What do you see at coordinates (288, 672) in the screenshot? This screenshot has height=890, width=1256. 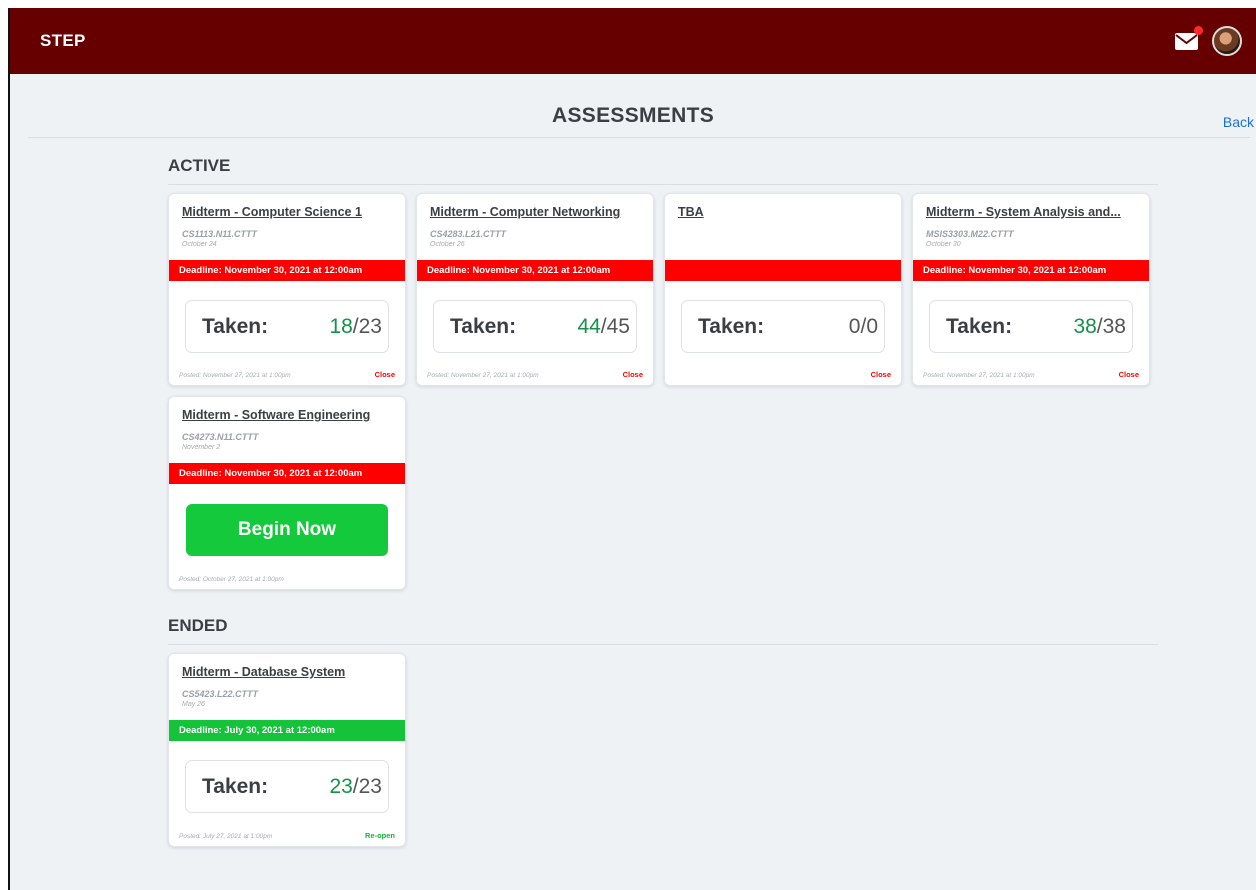 I see `card-title: Midterm - Database System` at bounding box center [288, 672].